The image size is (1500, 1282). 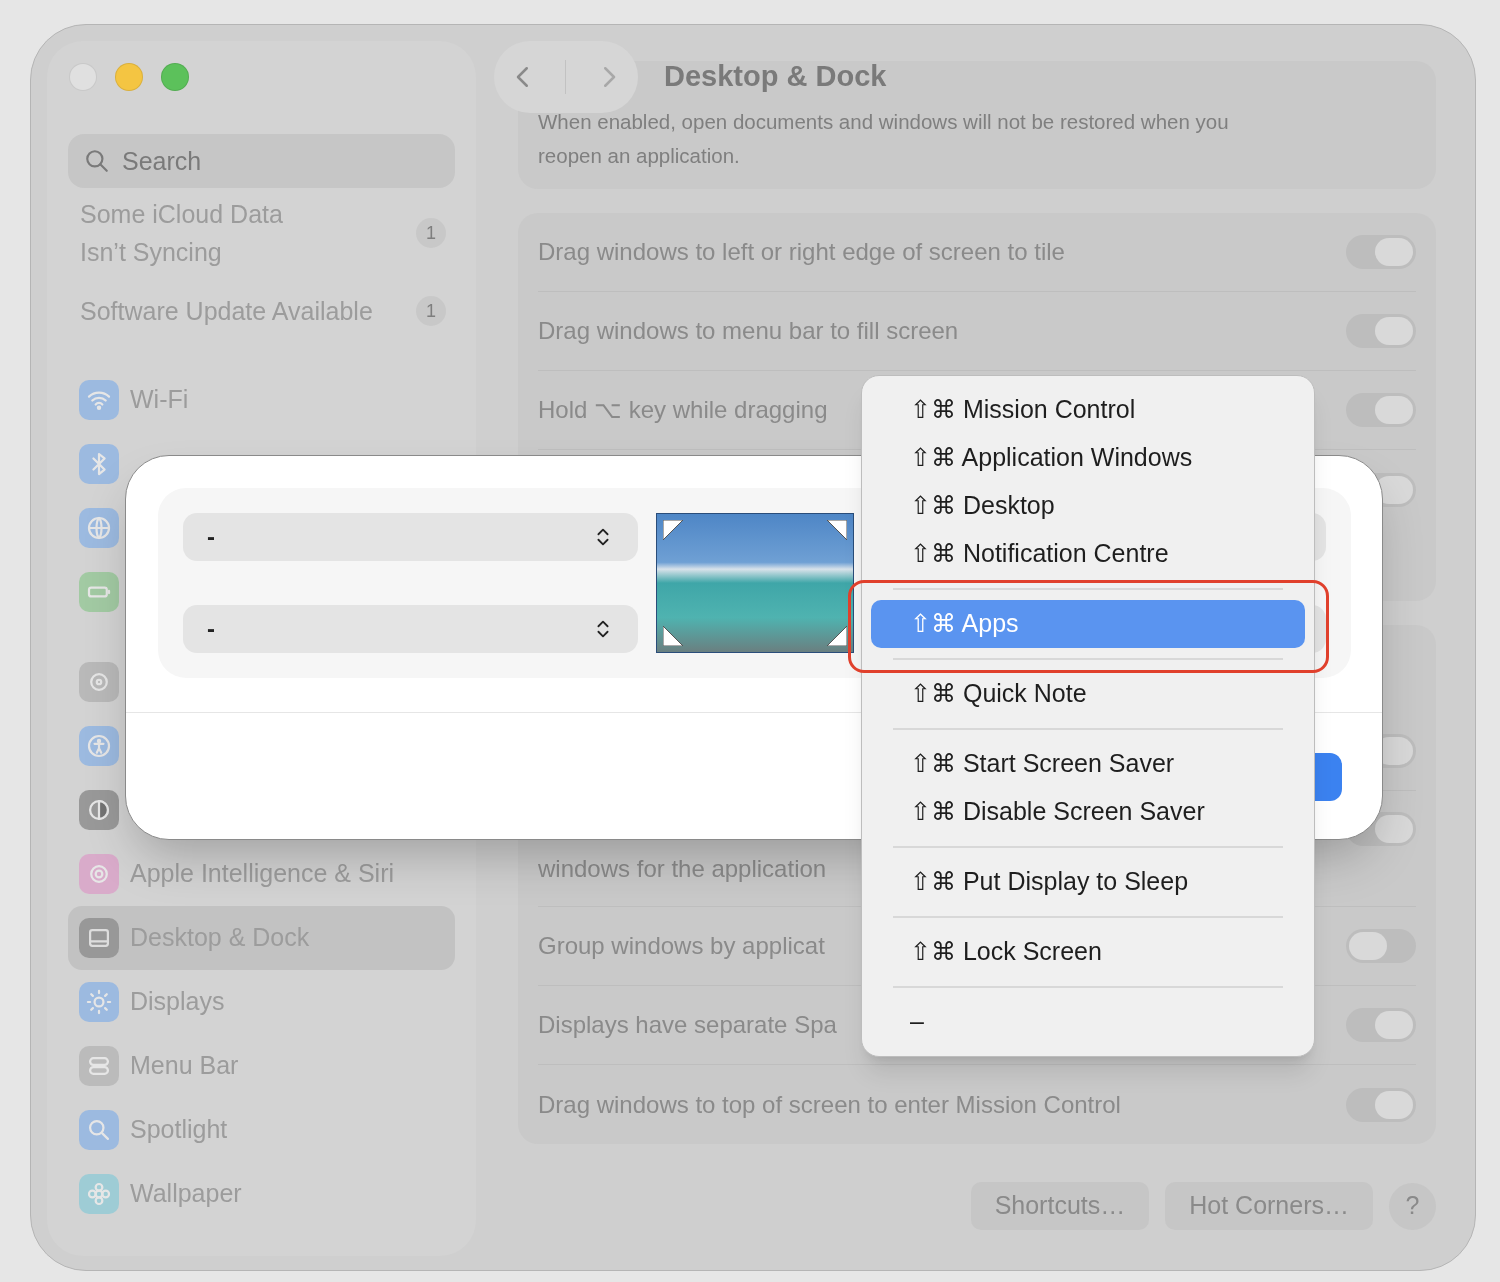 What do you see at coordinates (775, 77) in the screenshot?
I see `window-title: Desktop & Dock` at bounding box center [775, 77].